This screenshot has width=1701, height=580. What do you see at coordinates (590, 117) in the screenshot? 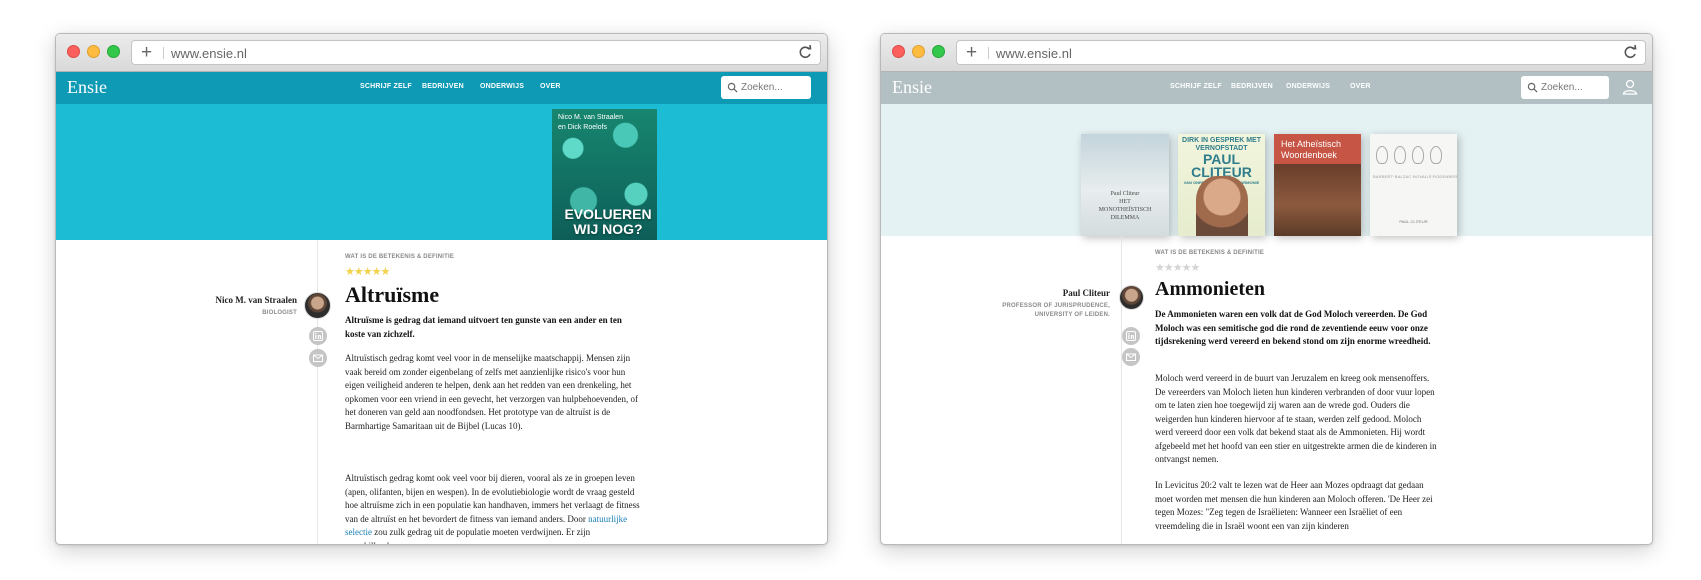
I see `book-author-1: Nico M. van Straalen` at bounding box center [590, 117].